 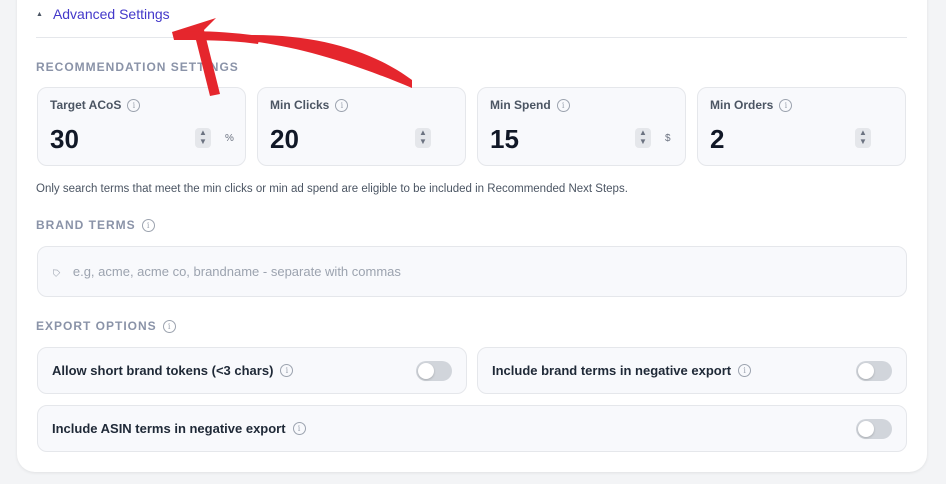 I want to click on brand-terms-field: ⌂, so click(x=472, y=271).